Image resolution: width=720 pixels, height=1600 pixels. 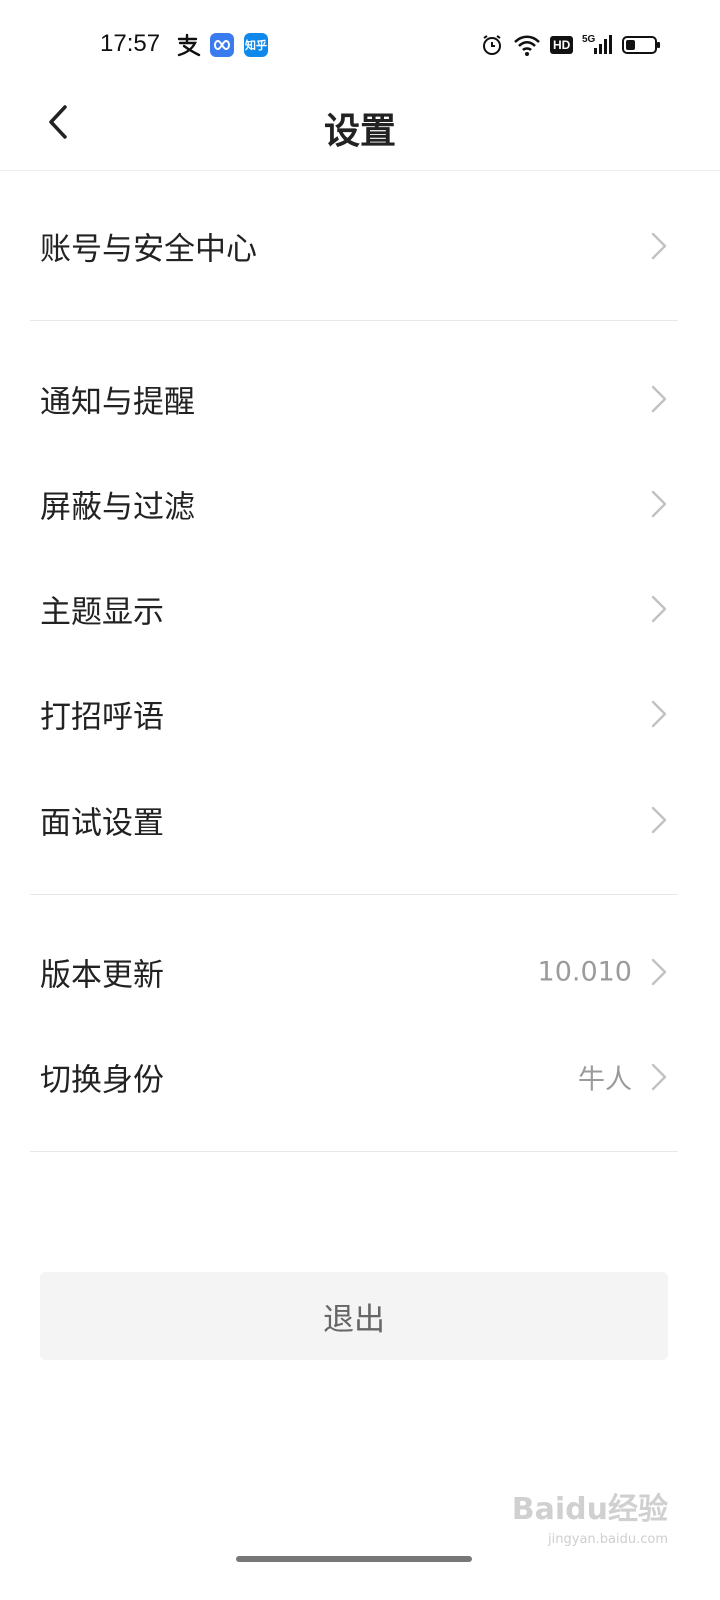 I want to click on current-identity: 牛人, so click(x=605, y=1079).